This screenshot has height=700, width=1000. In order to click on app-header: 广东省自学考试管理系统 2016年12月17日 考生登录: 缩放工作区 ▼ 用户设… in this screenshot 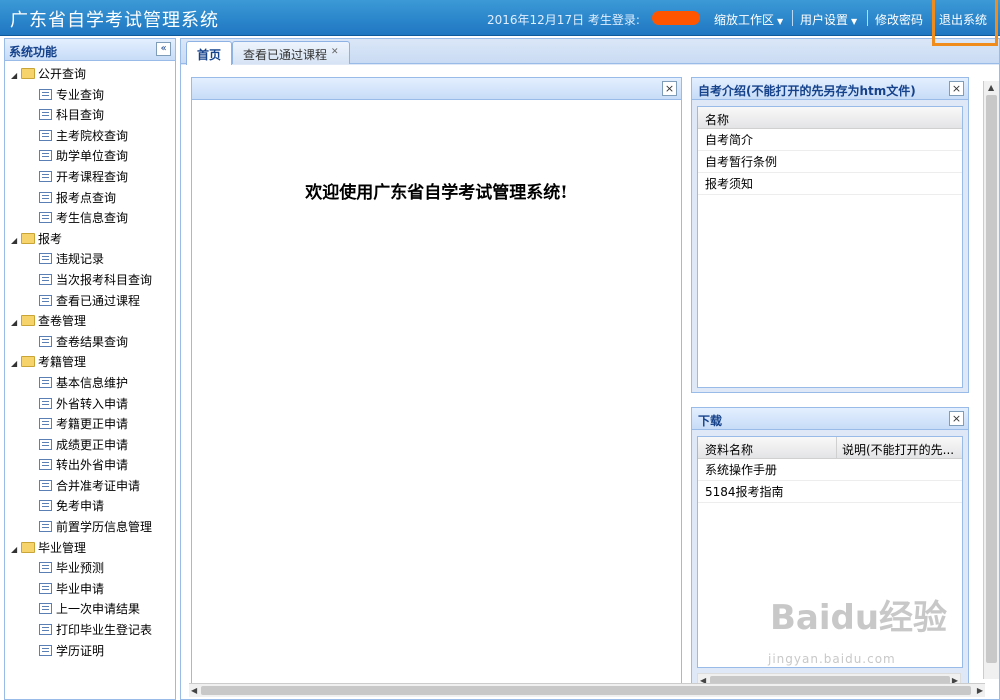, I will do `click(500, 18)`.